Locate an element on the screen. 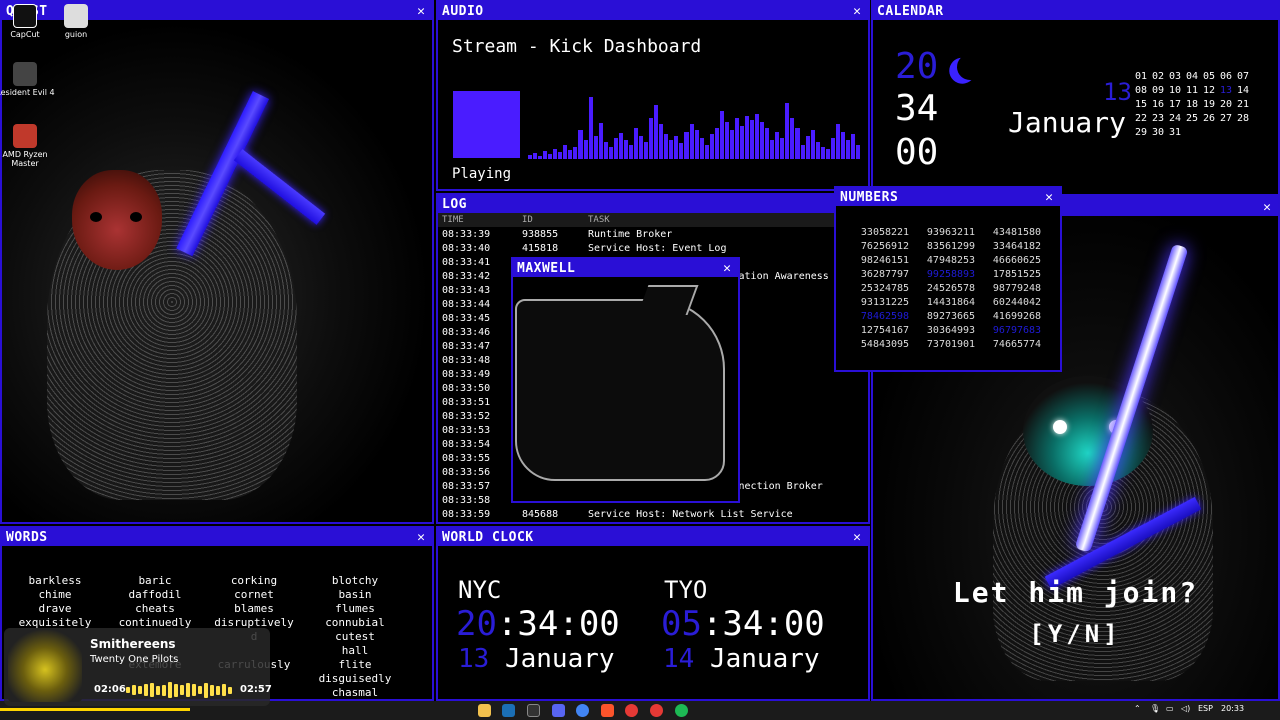 The height and width of the screenshot is (720, 1280). track-artist: Twenty One Pilots is located at coordinates (134, 659).